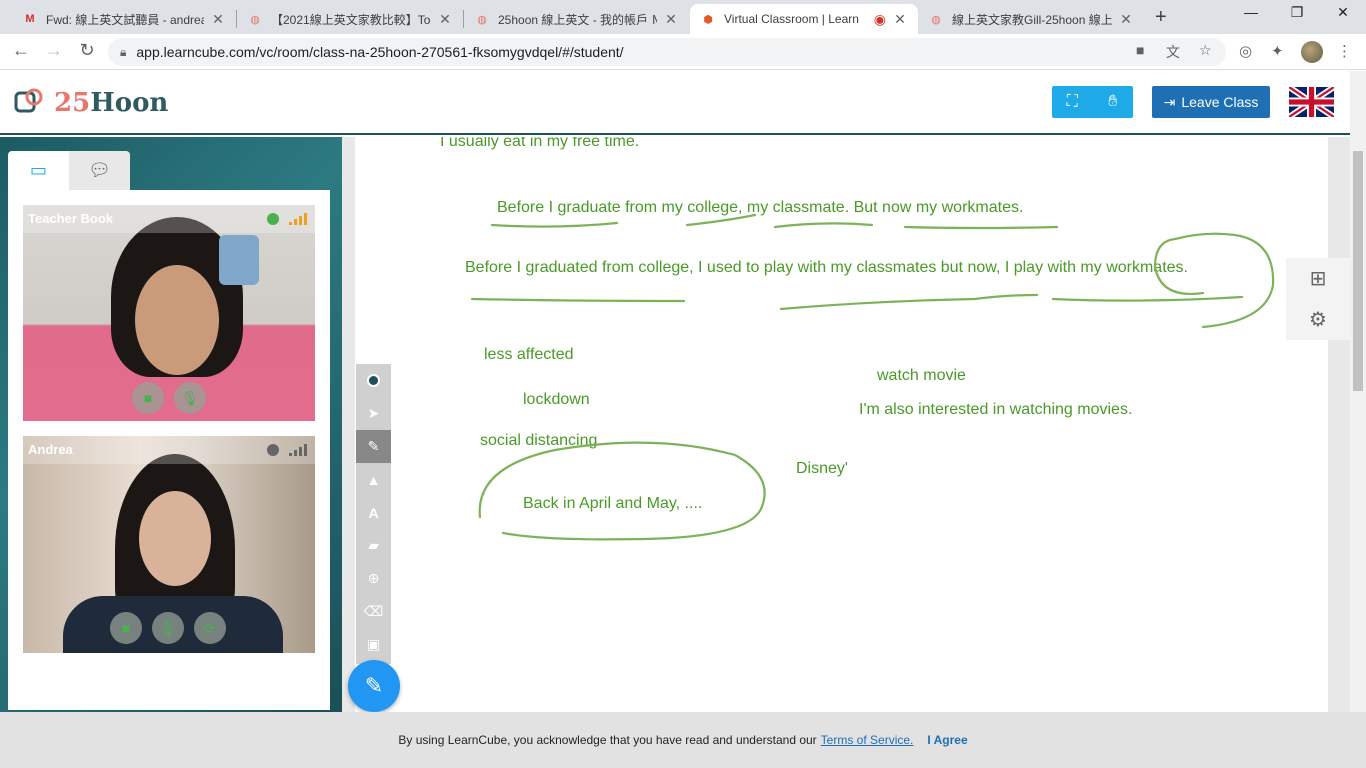  I want to click on learncube-icon: ⬢, so click(708, 19).